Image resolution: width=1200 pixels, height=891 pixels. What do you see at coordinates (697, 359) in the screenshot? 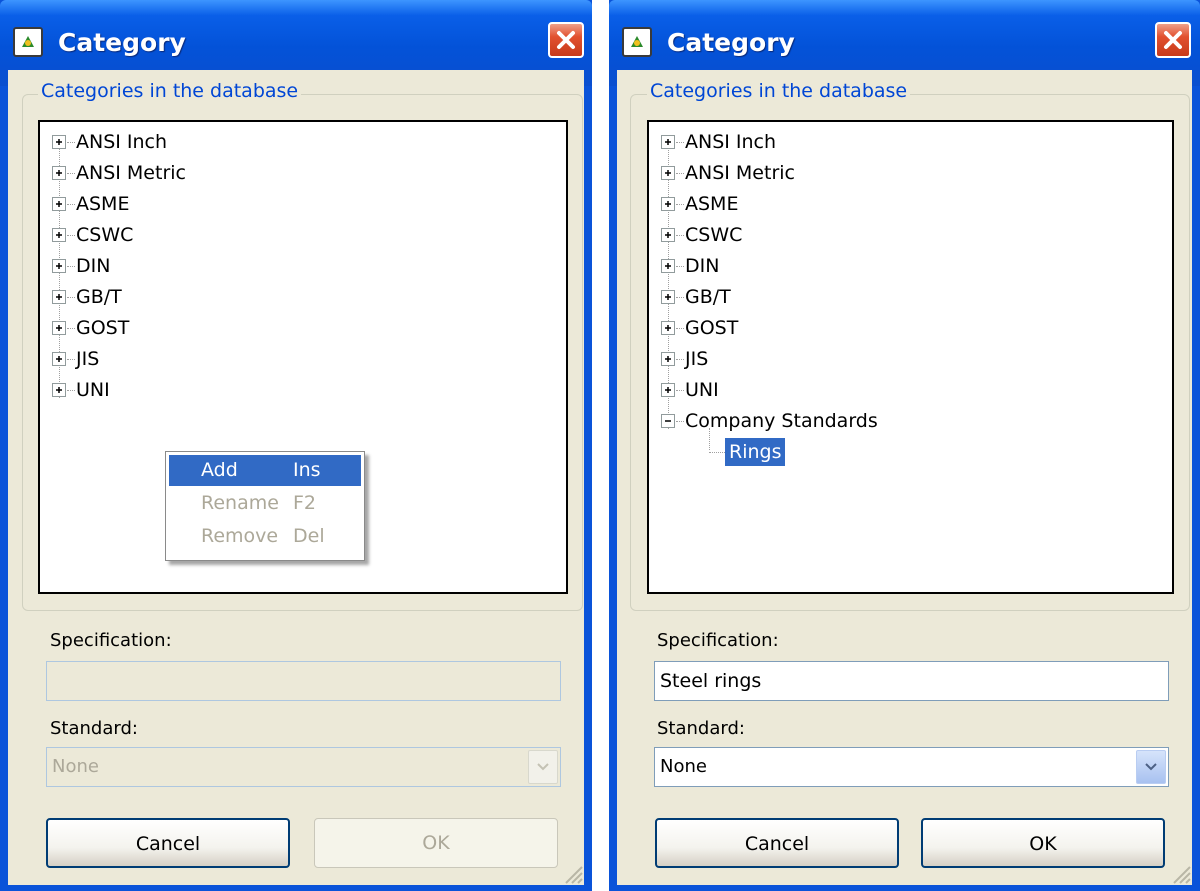
I see `tree-item-label: JIS` at bounding box center [697, 359].